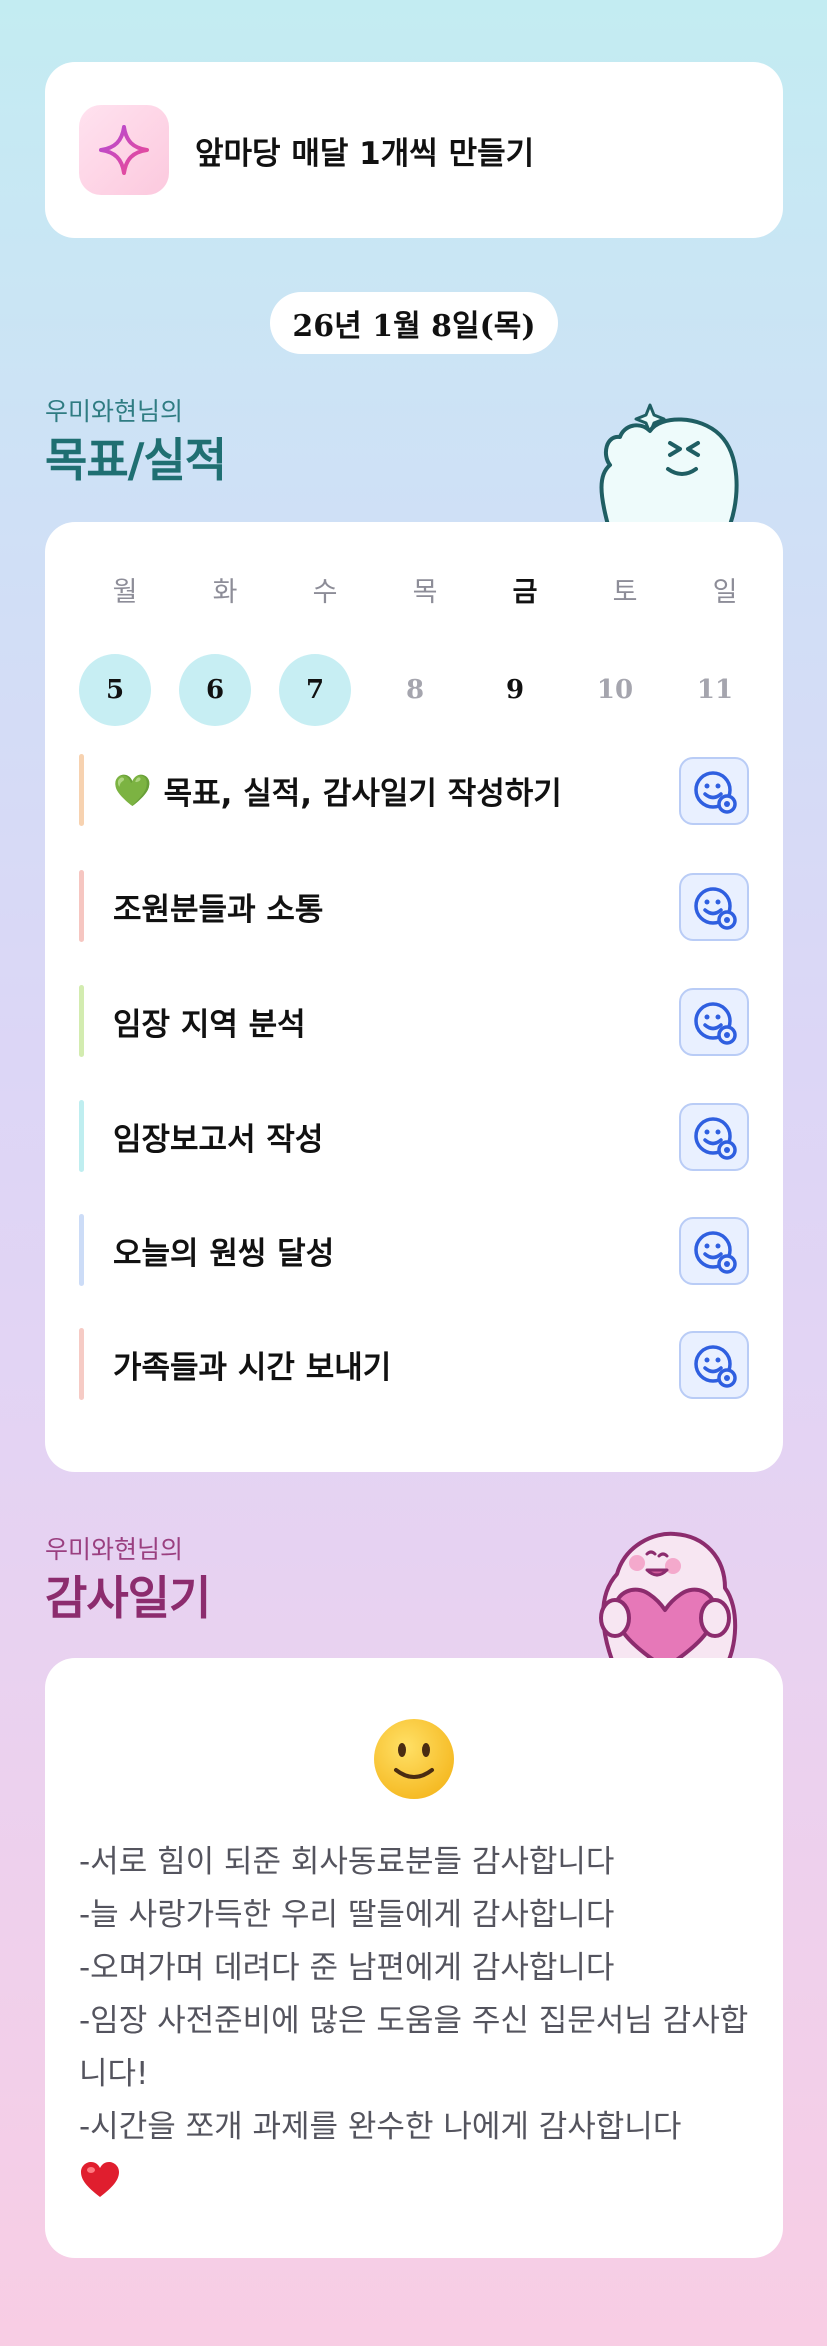 The image size is (827, 2346). I want to click on day-button: 10, so click(615, 690).